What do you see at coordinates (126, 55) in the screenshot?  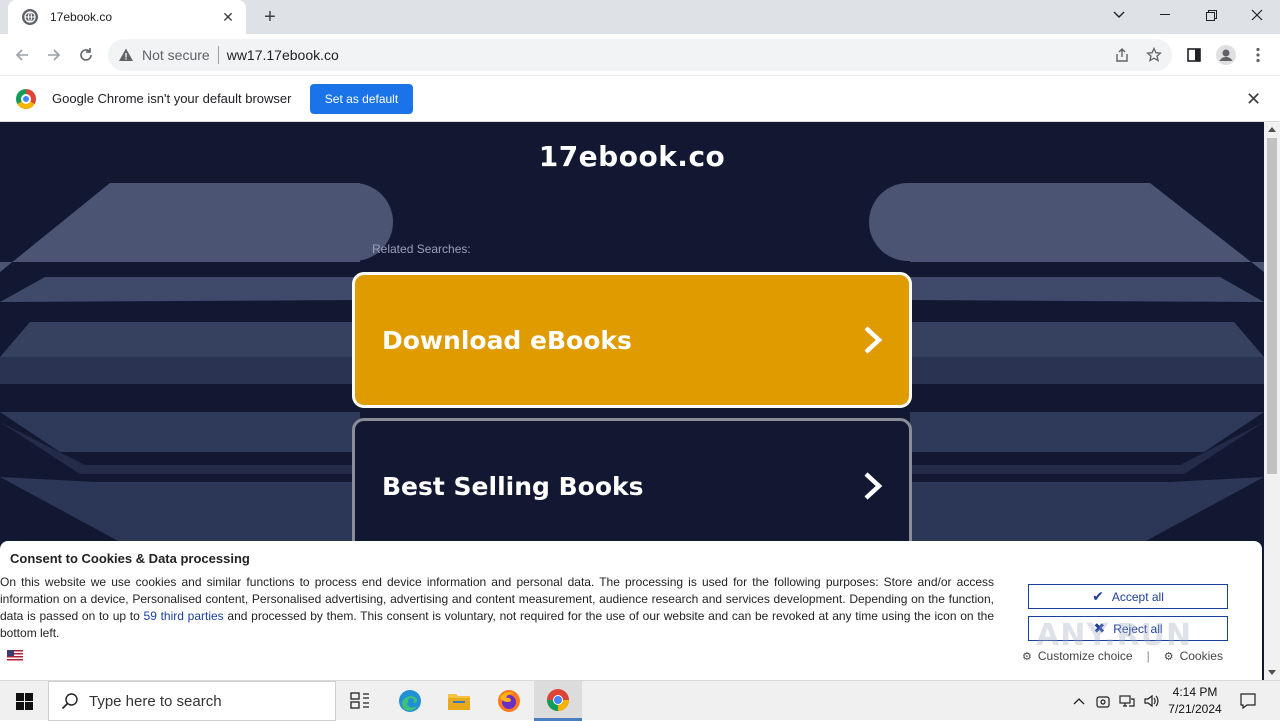 I see `warning-icon` at bounding box center [126, 55].